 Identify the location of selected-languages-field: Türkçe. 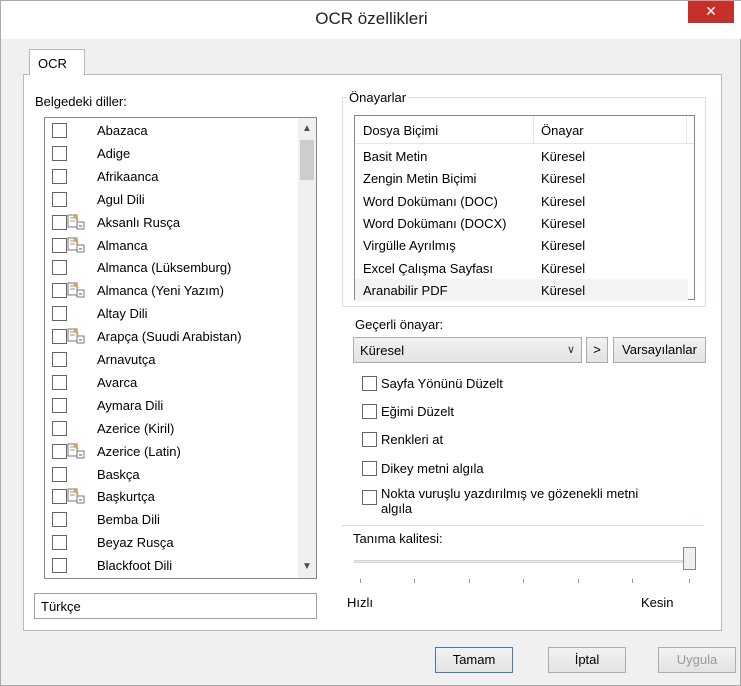
(175, 606).